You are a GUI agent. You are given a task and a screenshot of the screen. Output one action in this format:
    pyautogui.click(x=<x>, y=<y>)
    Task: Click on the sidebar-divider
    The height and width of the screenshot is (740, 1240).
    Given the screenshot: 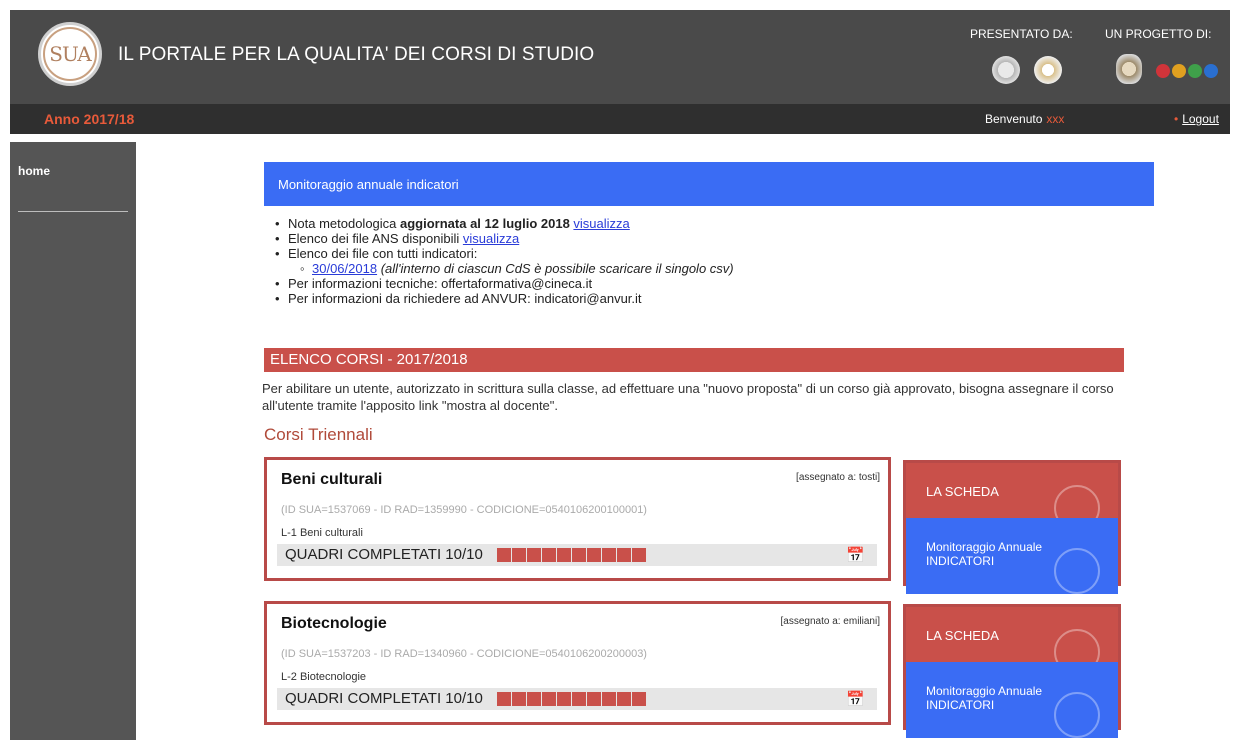 What is the action you would take?
    pyautogui.click(x=73, y=211)
    